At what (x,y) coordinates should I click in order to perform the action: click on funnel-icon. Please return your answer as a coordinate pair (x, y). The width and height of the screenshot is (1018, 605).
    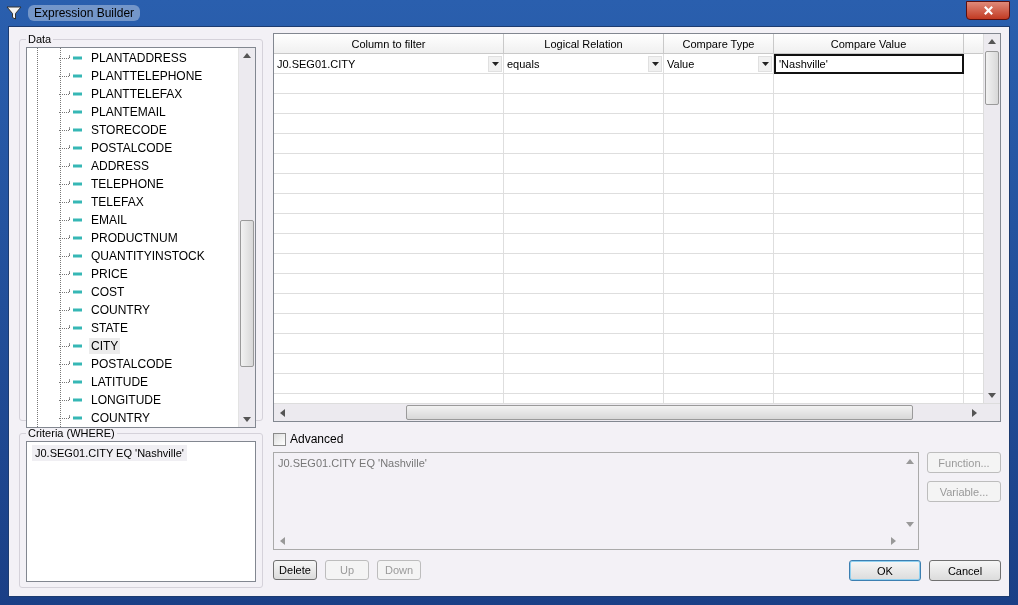
    Looking at the image, I should click on (14, 13).